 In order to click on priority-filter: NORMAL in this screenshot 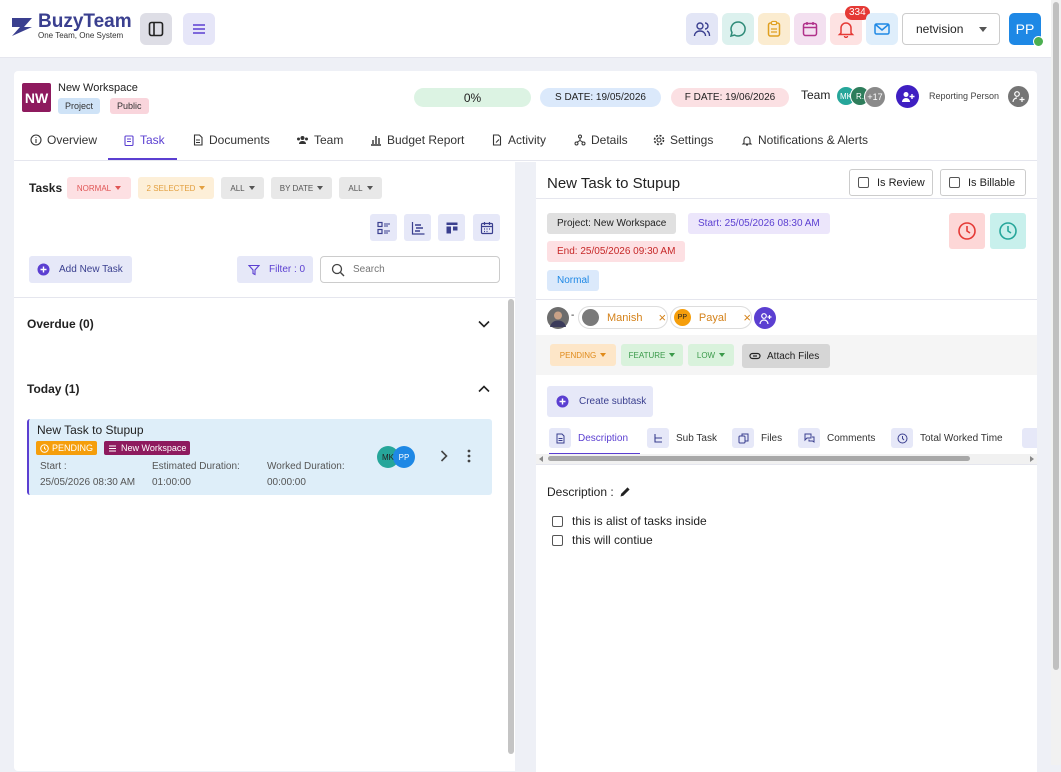, I will do `click(99, 188)`.